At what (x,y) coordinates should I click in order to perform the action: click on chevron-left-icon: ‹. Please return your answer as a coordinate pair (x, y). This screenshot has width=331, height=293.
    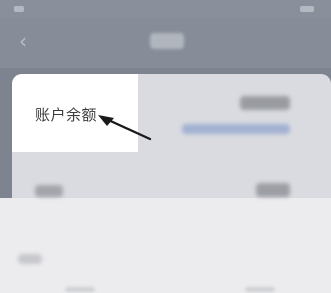
    Looking at the image, I should click on (23, 41).